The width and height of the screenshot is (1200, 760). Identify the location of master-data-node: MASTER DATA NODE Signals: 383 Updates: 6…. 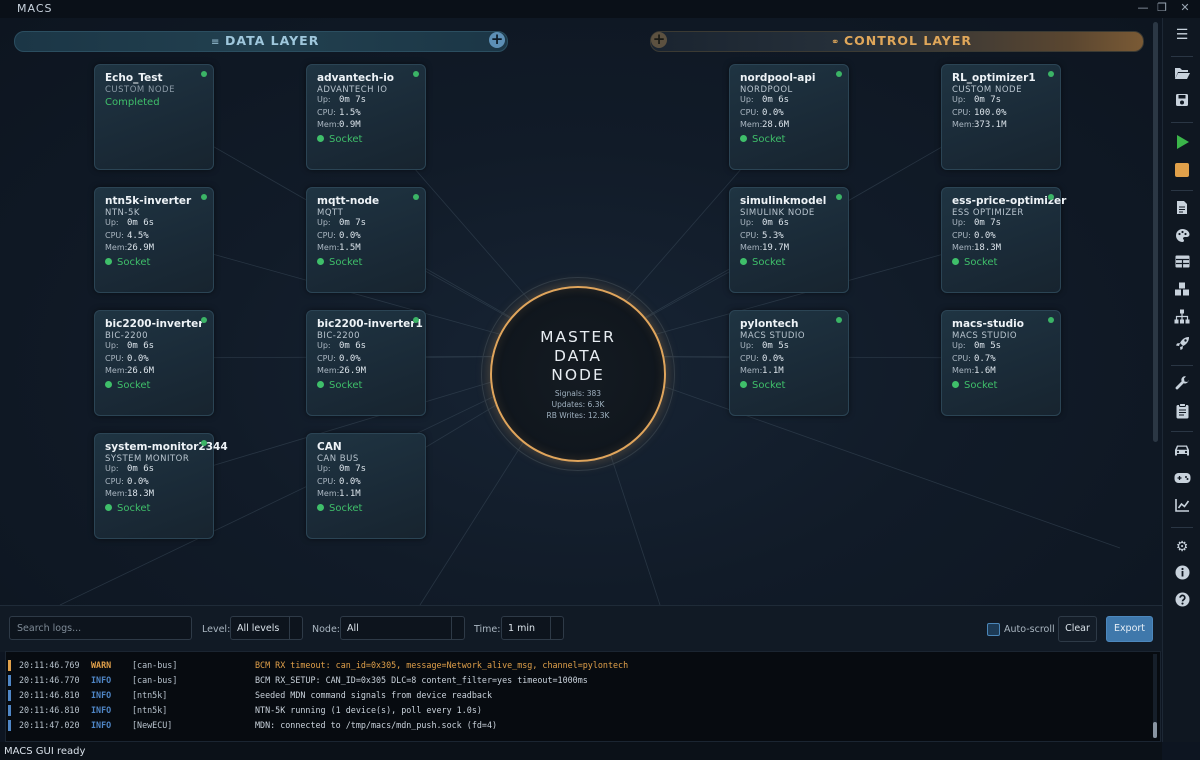
(578, 374).